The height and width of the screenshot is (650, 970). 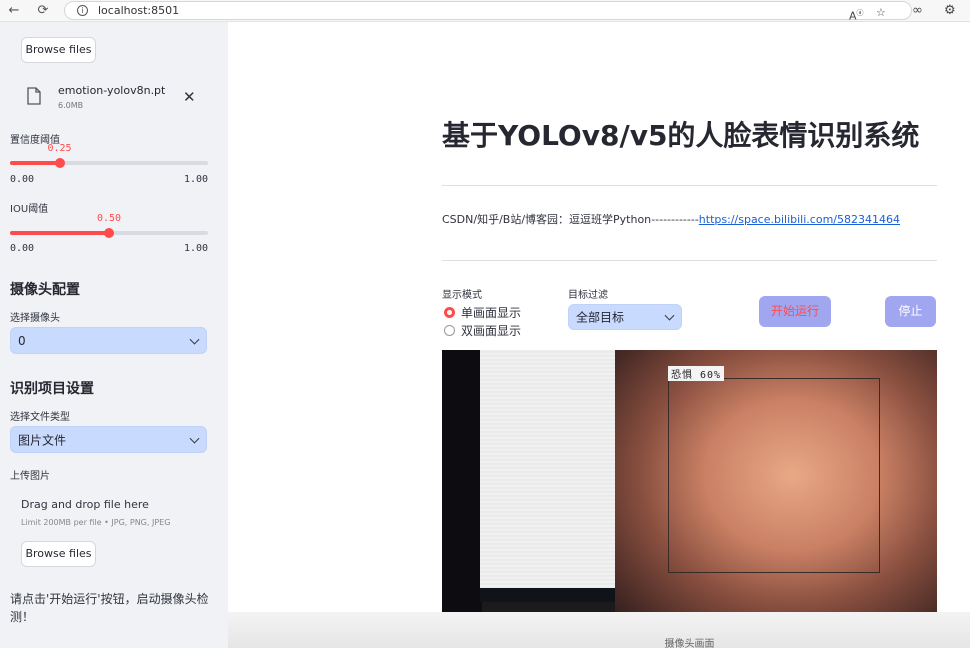 What do you see at coordinates (30, 476) in the screenshot?
I see `upload-label: 上传图片` at bounding box center [30, 476].